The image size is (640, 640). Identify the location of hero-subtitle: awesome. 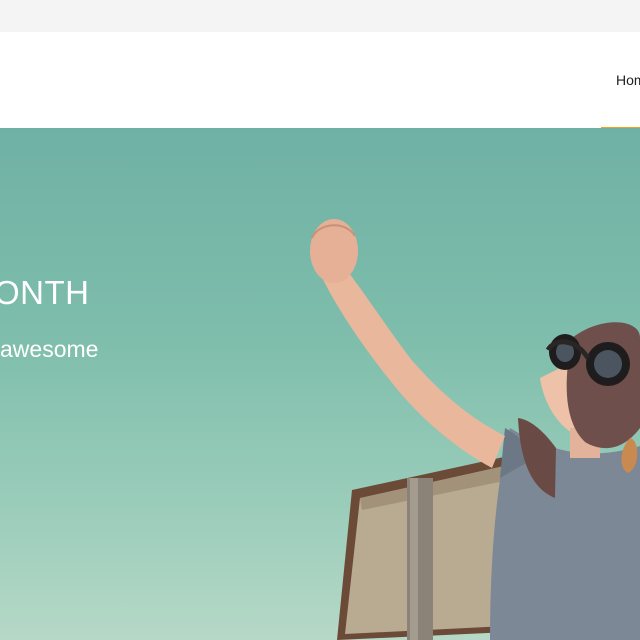
(49, 349).